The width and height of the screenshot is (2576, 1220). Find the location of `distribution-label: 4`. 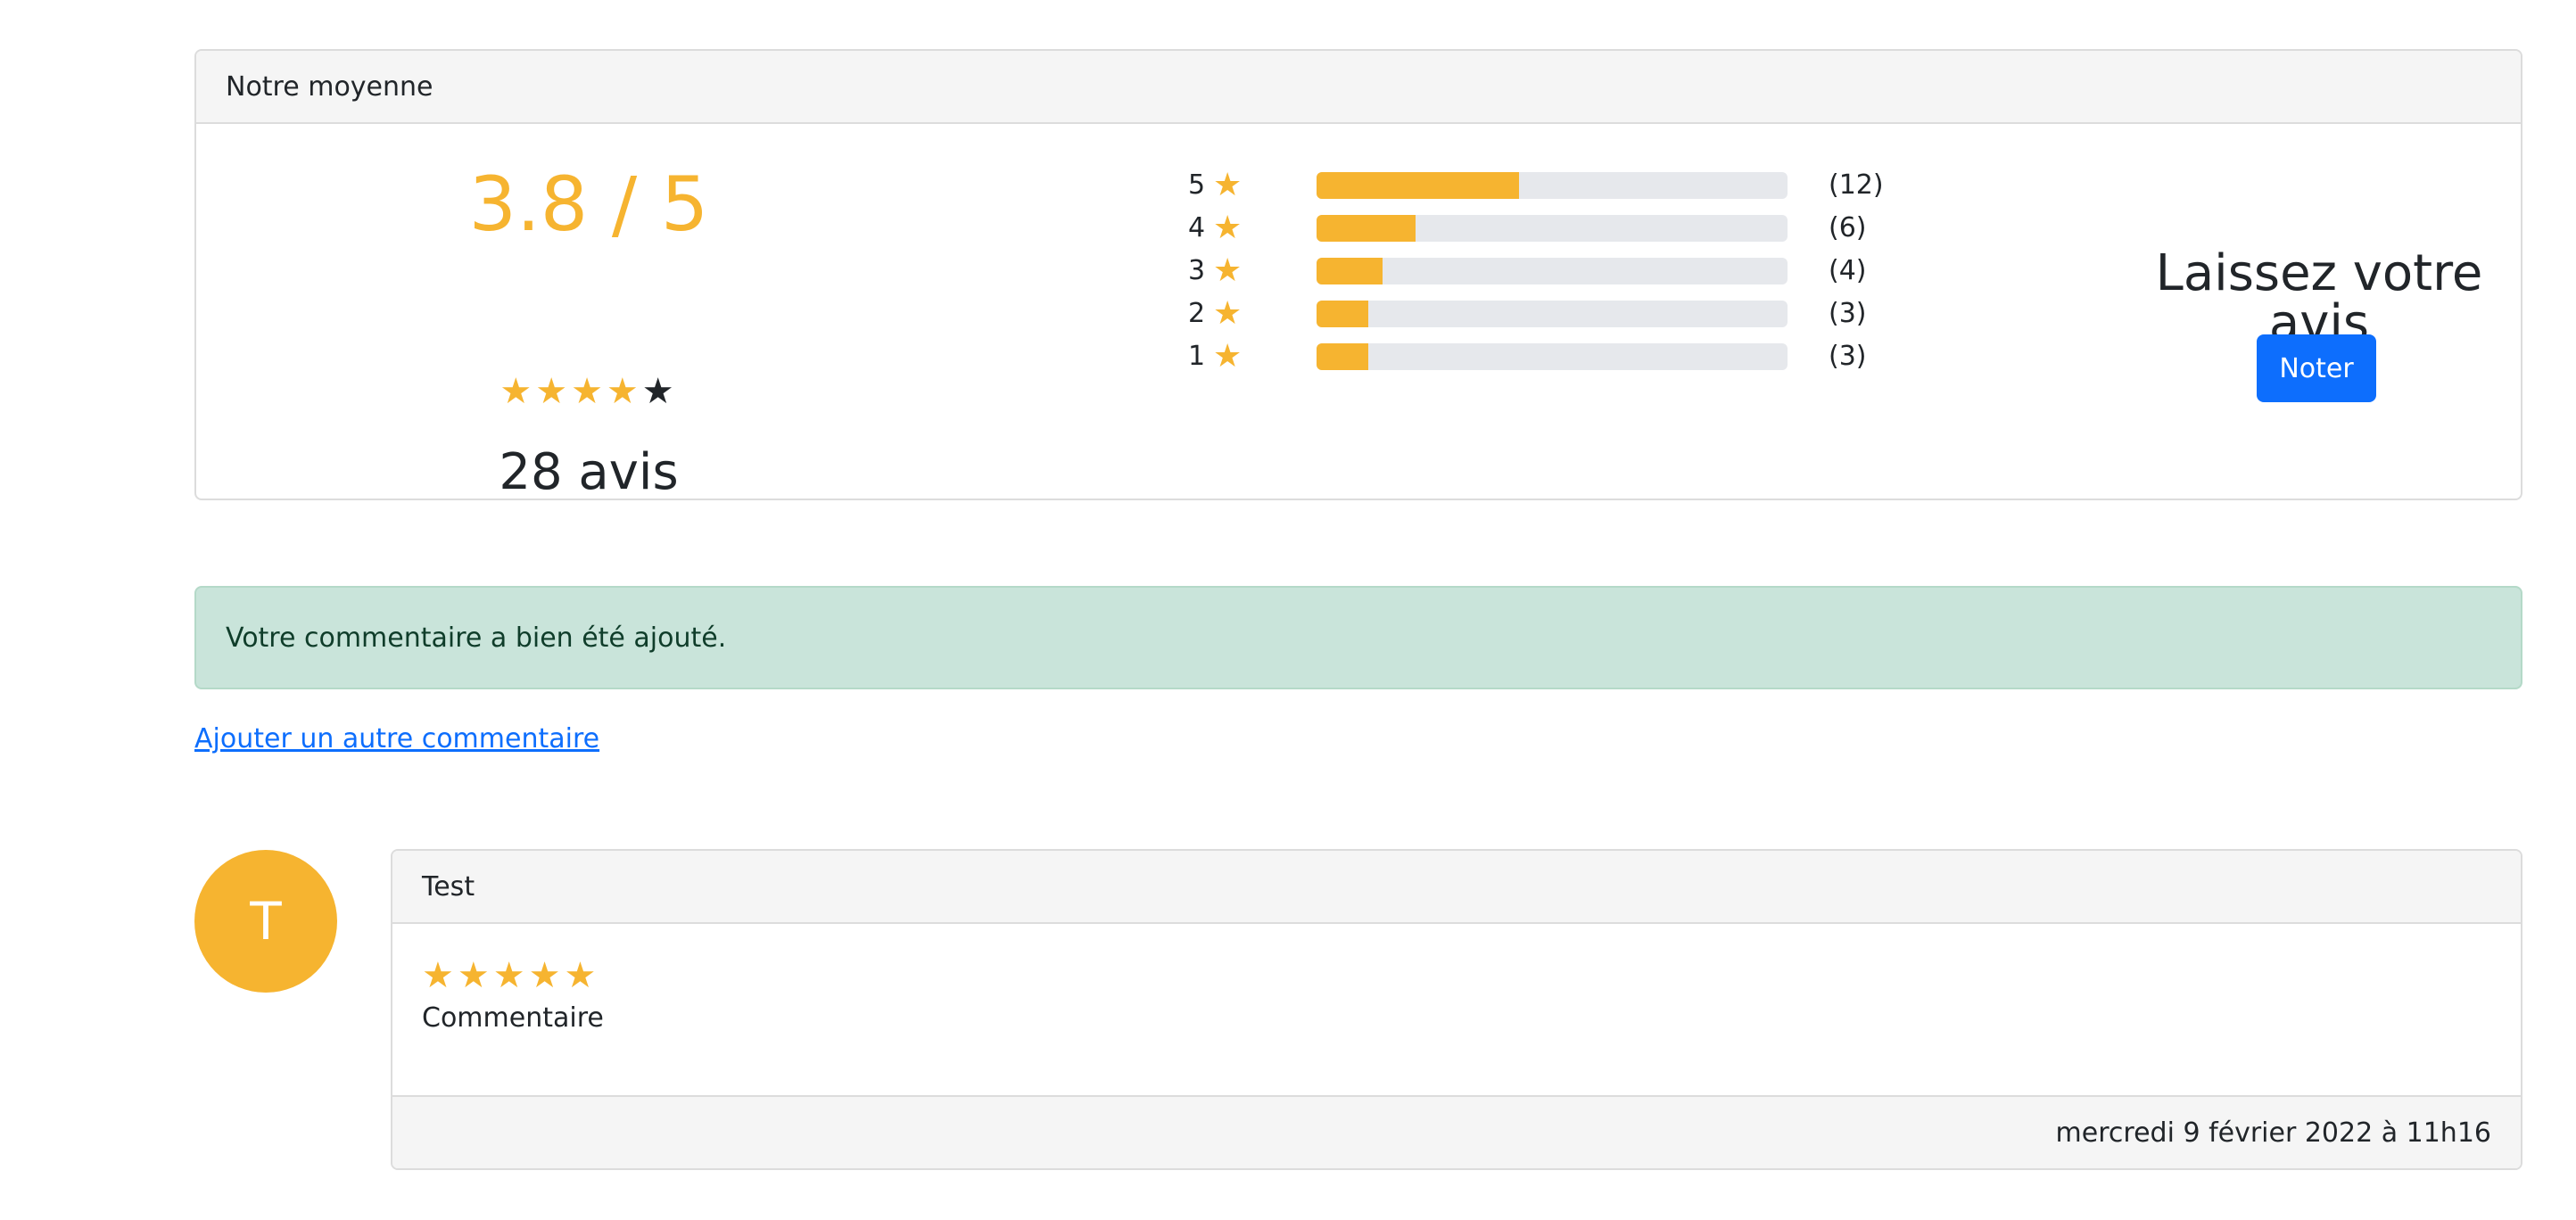

distribution-label: 4 is located at coordinates (1197, 227).